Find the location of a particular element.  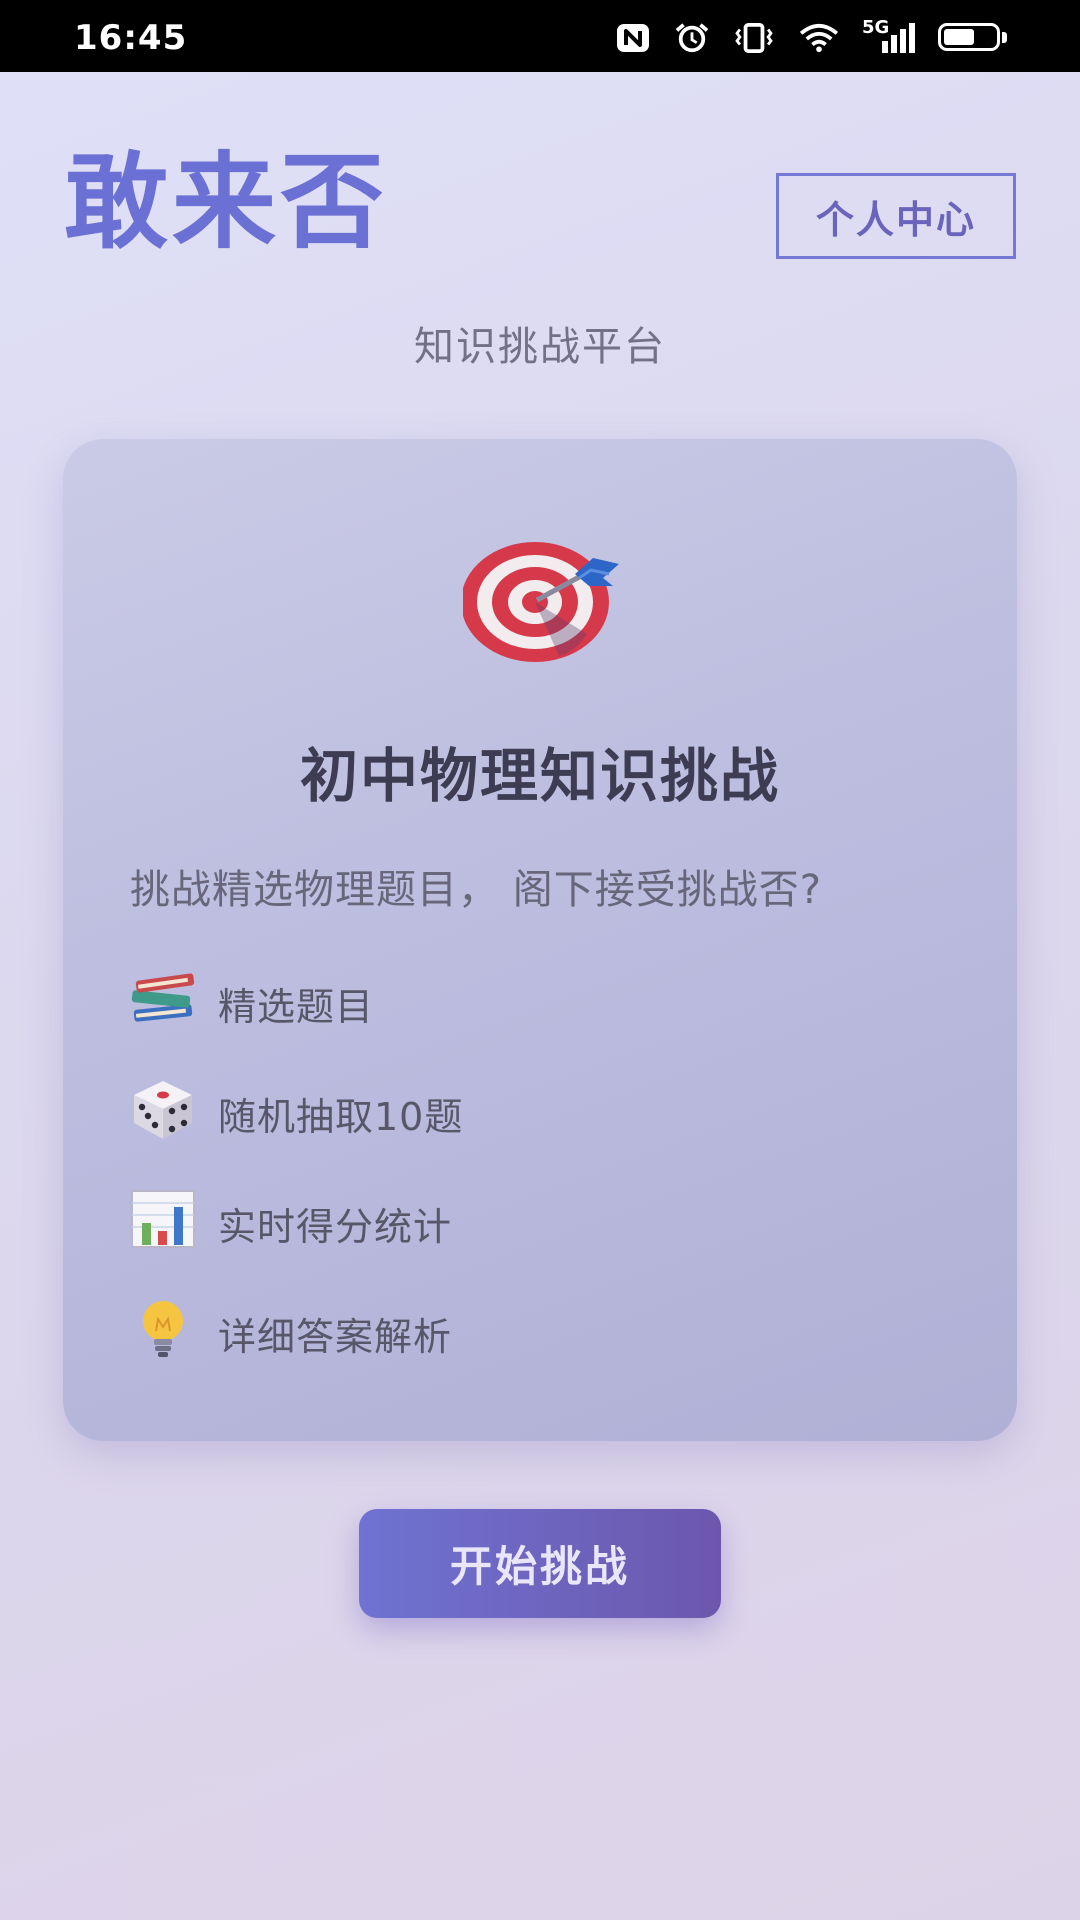

books-icon is located at coordinates (163, 997).